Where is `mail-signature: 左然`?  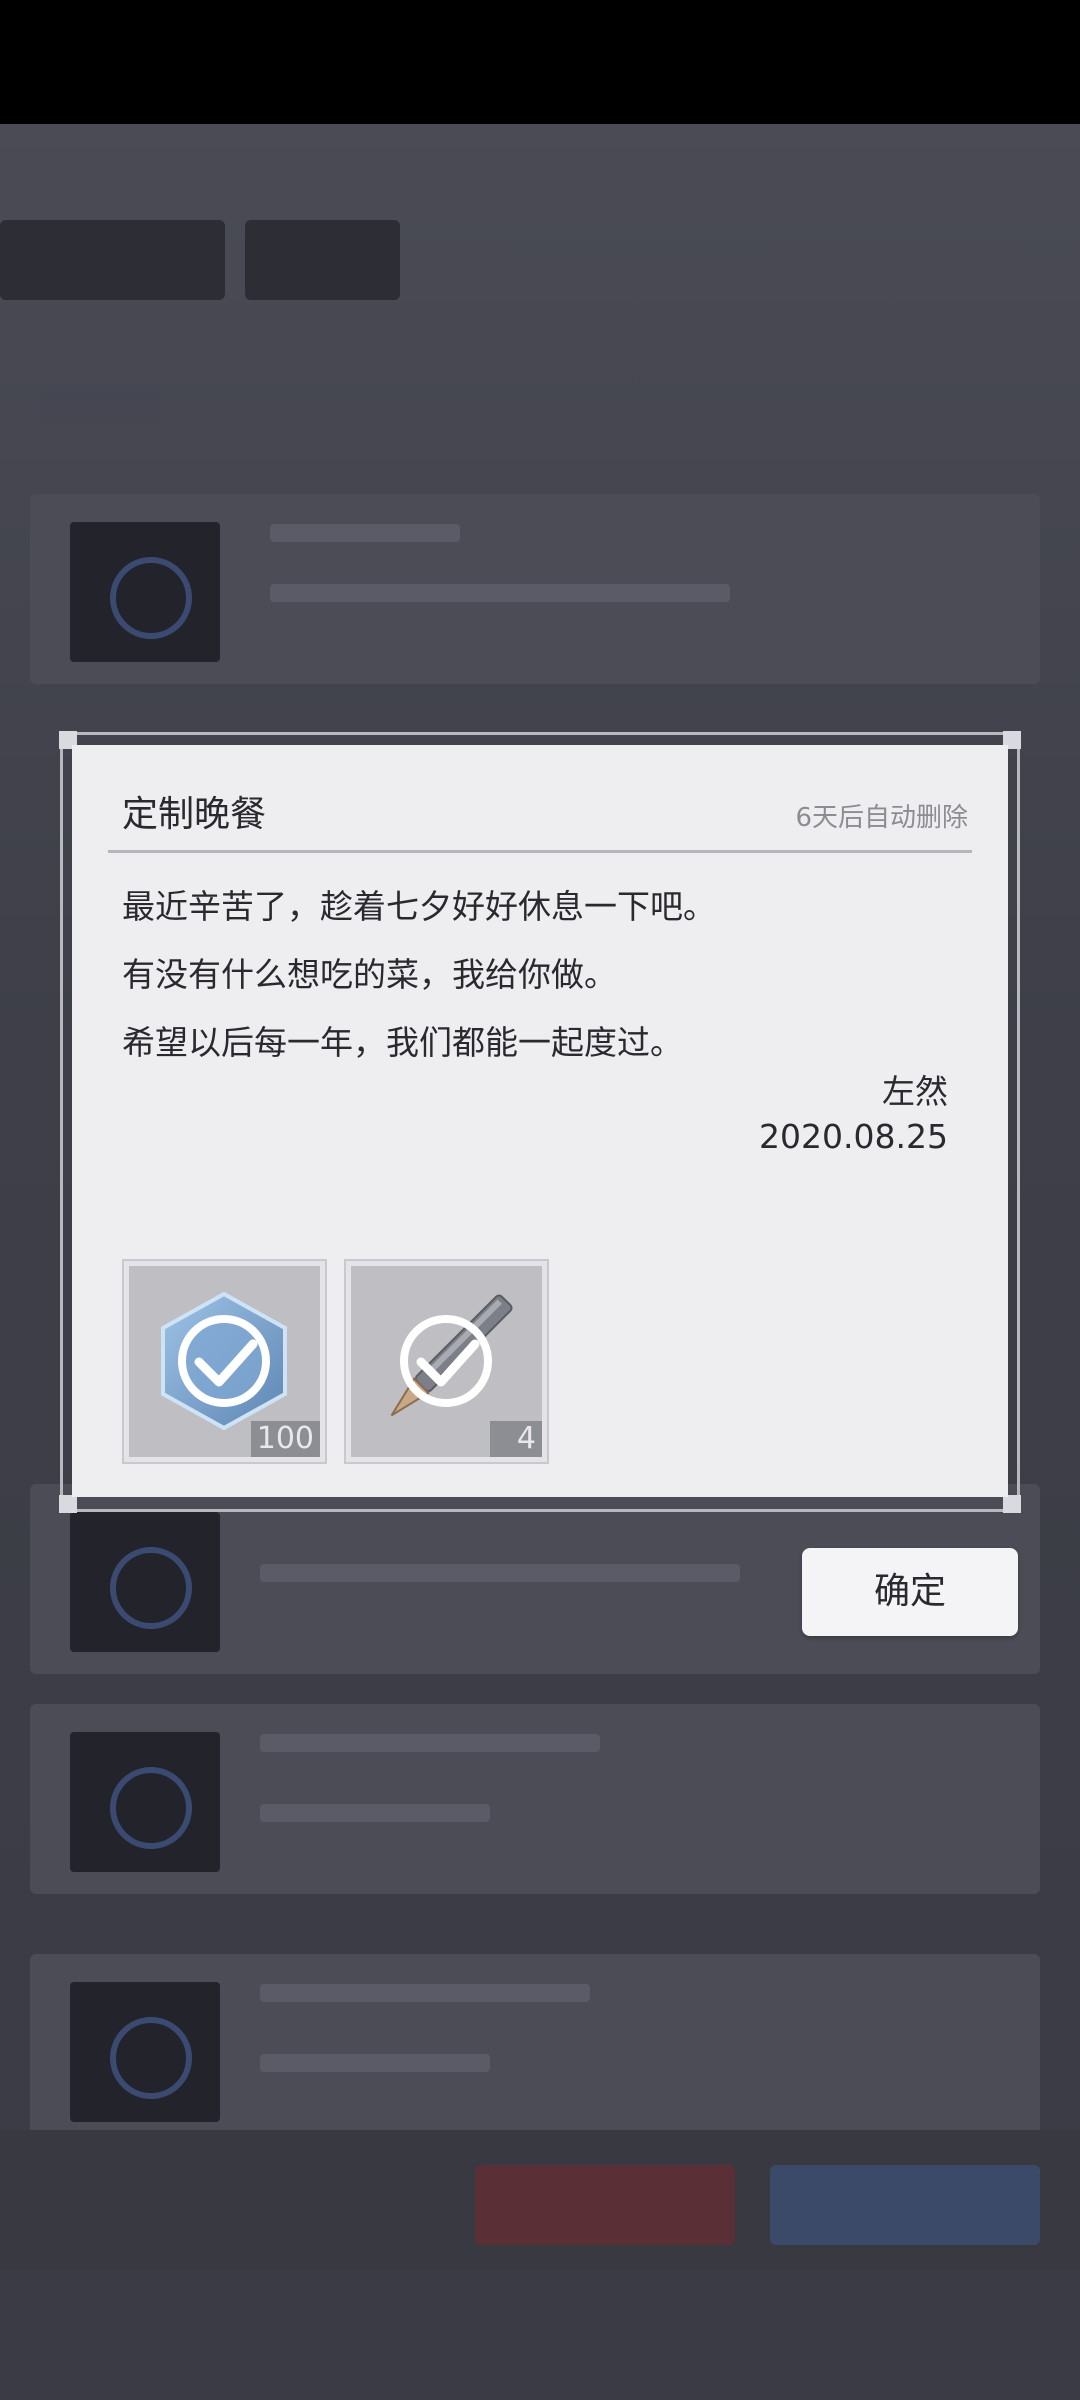 mail-signature: 左然 is located at coordinates (915, 1091).